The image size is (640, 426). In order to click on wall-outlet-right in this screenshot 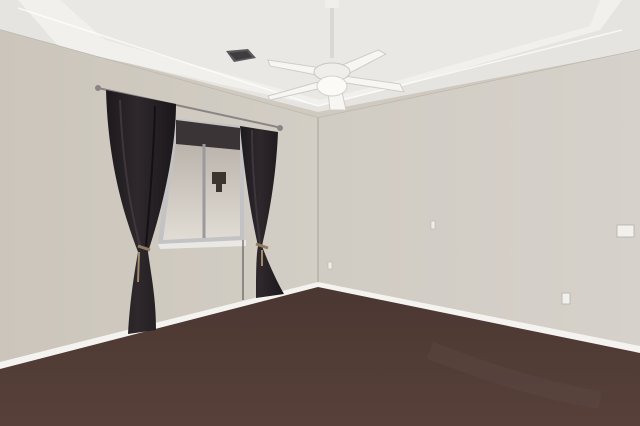, I will do `click(566, 298)`.